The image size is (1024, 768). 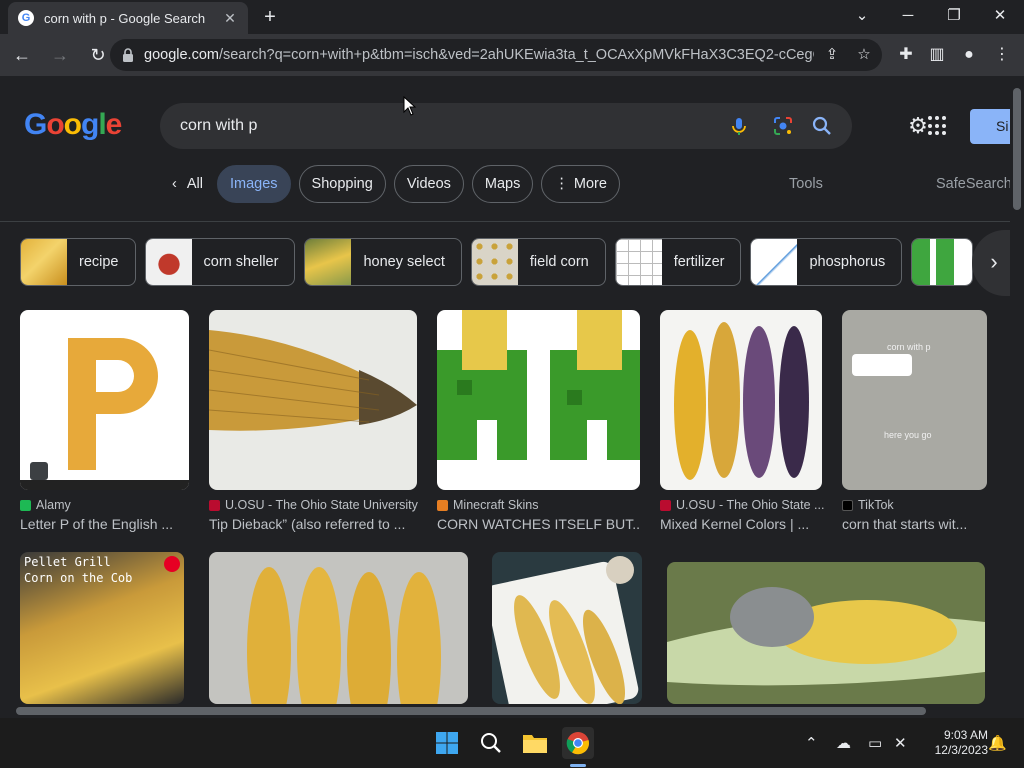 I want to click on chip-field-corn: field corn, so click(x=538, y=262).